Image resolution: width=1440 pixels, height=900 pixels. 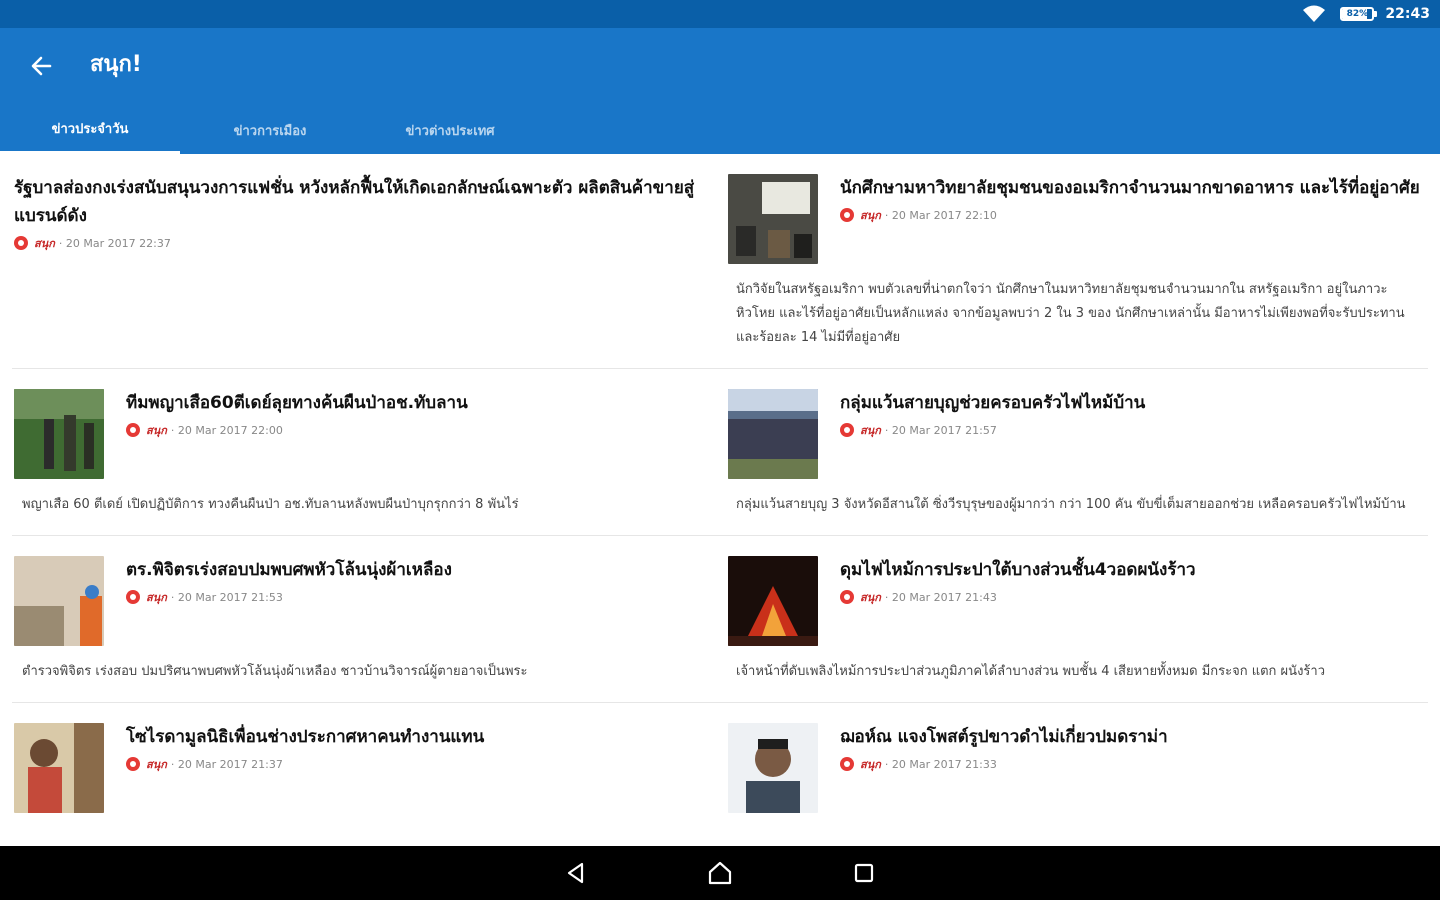 I want to click on nav-recents-button, so click(x=864, y=873).